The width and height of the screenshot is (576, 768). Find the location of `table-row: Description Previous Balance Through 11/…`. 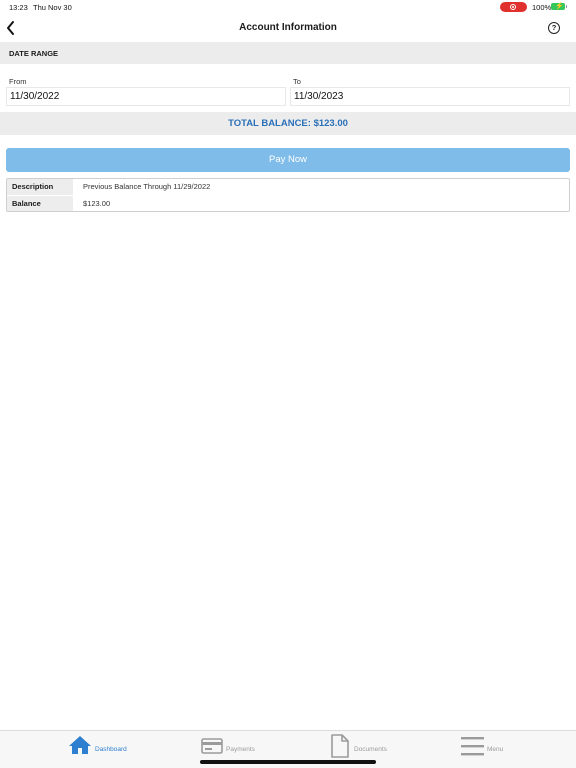

table-row: Description Previous Balance Through 11/… is located at coordinates (288, 187).